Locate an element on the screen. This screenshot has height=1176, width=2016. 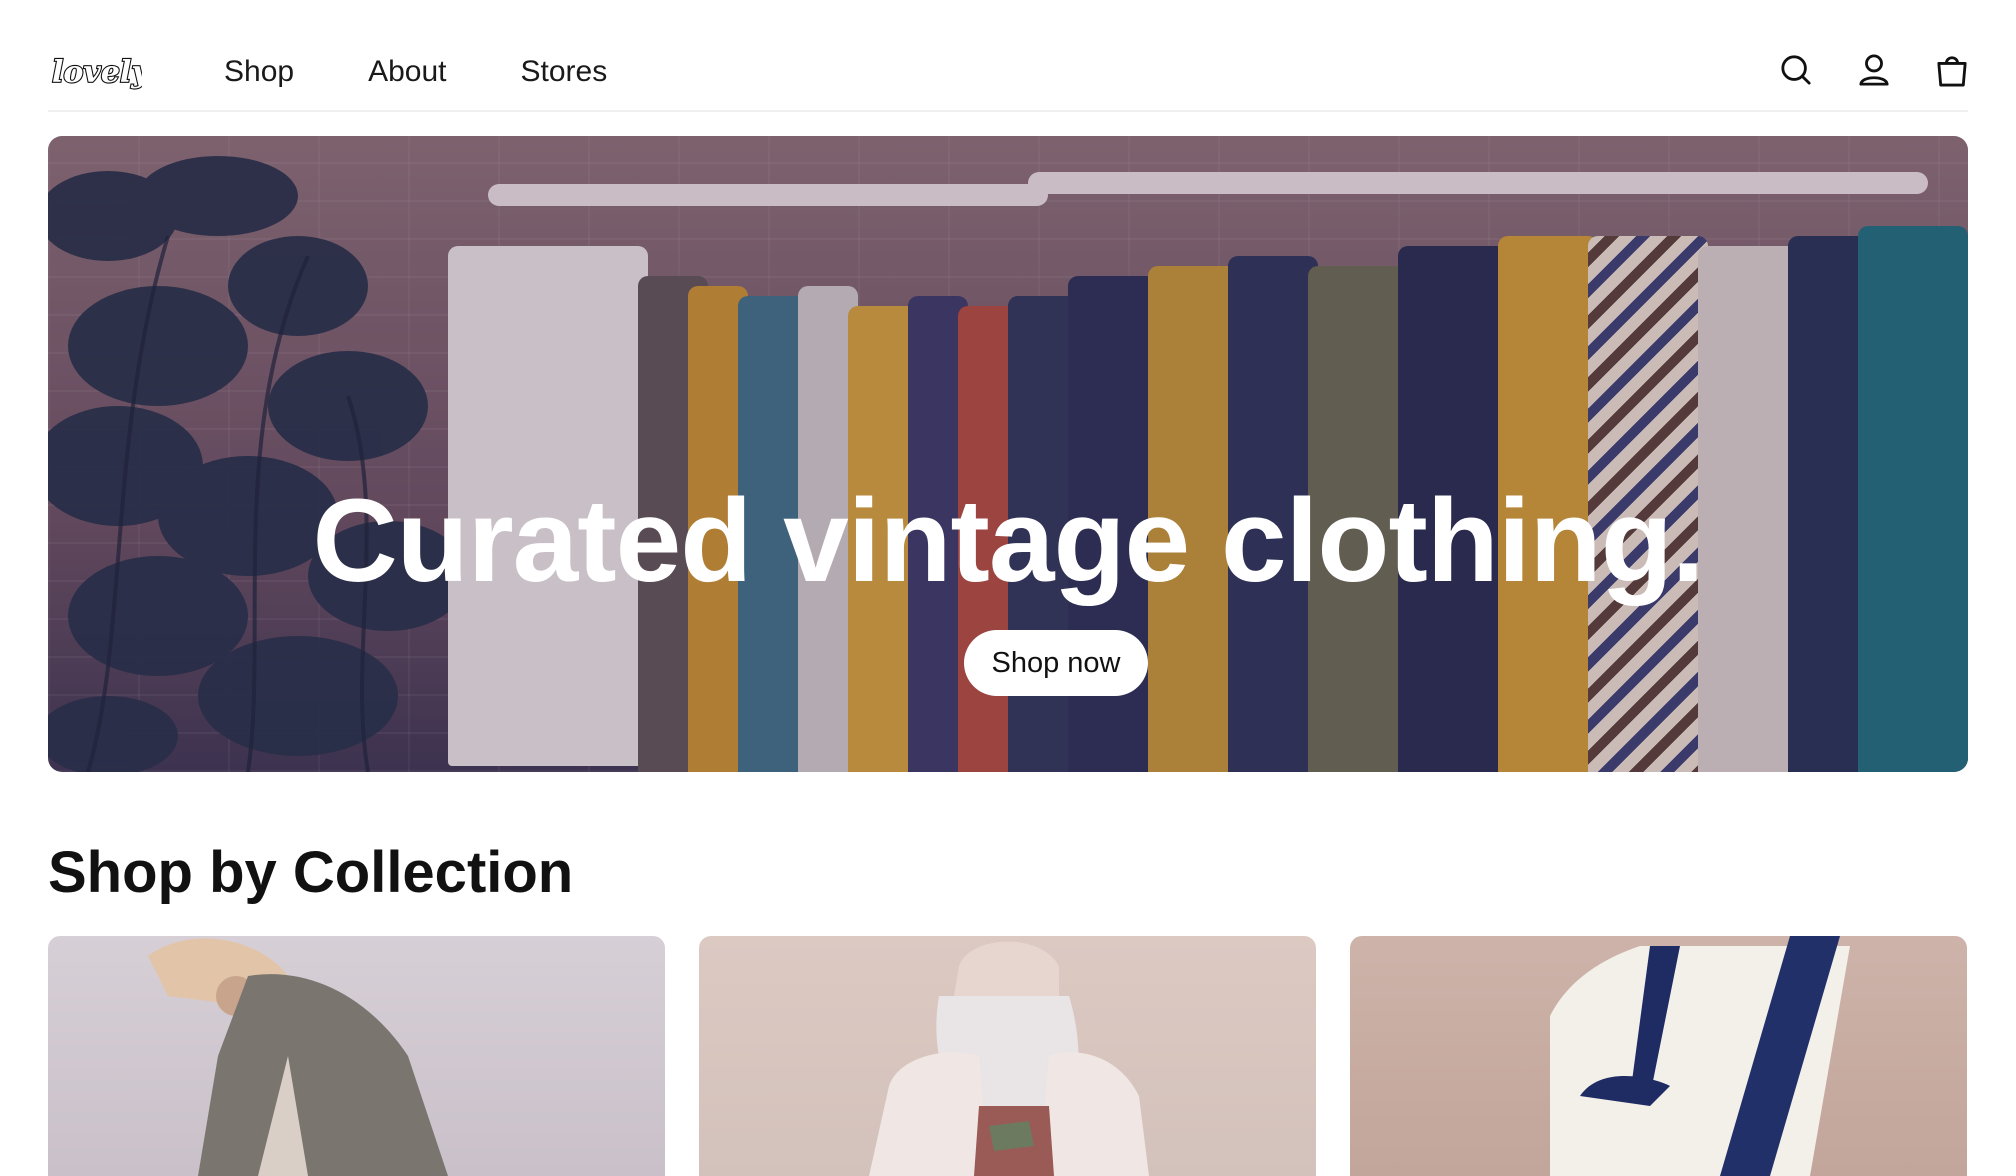
main-nav: Shop About Stores is located at coordinates (452, 72).